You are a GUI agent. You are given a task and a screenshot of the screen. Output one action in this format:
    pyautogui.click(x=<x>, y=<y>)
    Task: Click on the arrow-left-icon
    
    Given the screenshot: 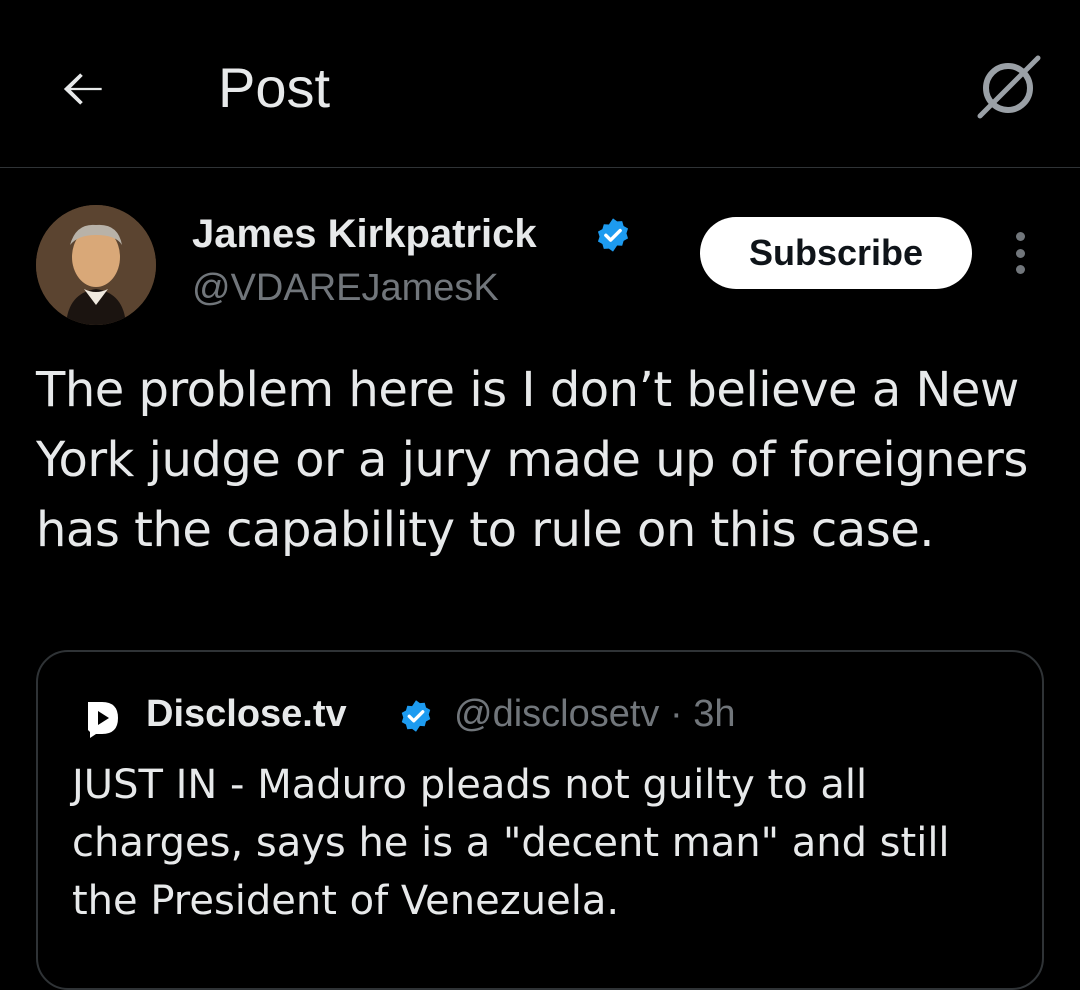 What is the action you would take?
    pyautogui.click(x=82, y=89)
    